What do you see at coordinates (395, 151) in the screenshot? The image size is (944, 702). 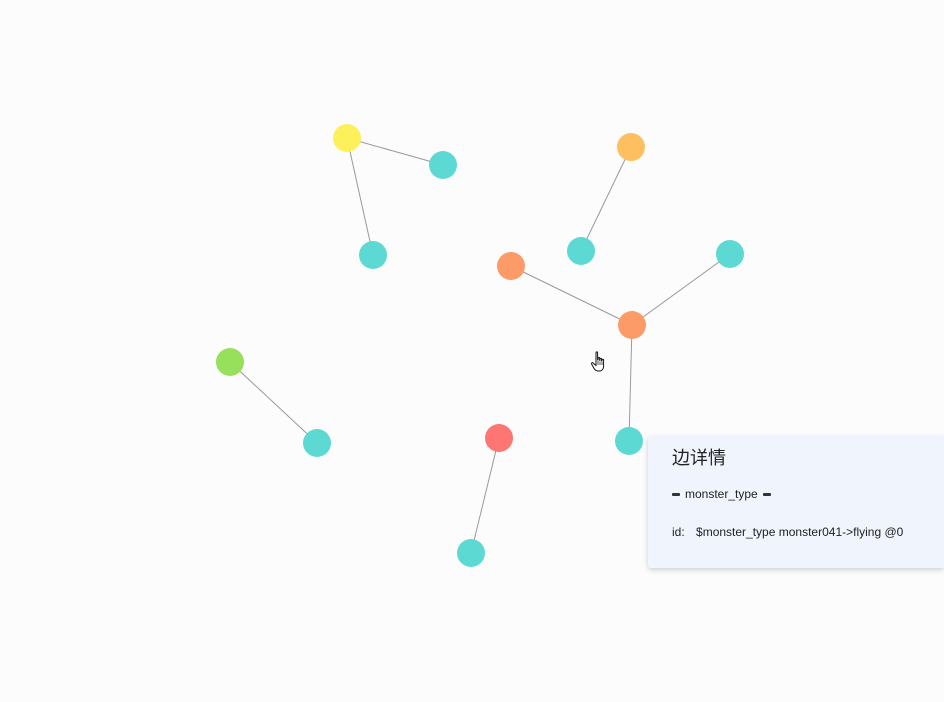 I see `graph-edge-n1-n2` at bounding box center [395, 151].